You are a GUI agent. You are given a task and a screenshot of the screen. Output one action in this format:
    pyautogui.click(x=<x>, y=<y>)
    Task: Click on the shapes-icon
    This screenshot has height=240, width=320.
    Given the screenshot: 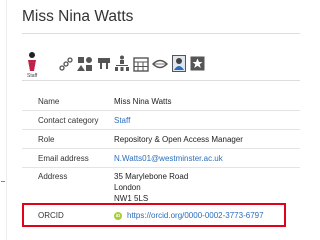 What is the action you would take?
    pyautogui.click(x=85, y=64)
    